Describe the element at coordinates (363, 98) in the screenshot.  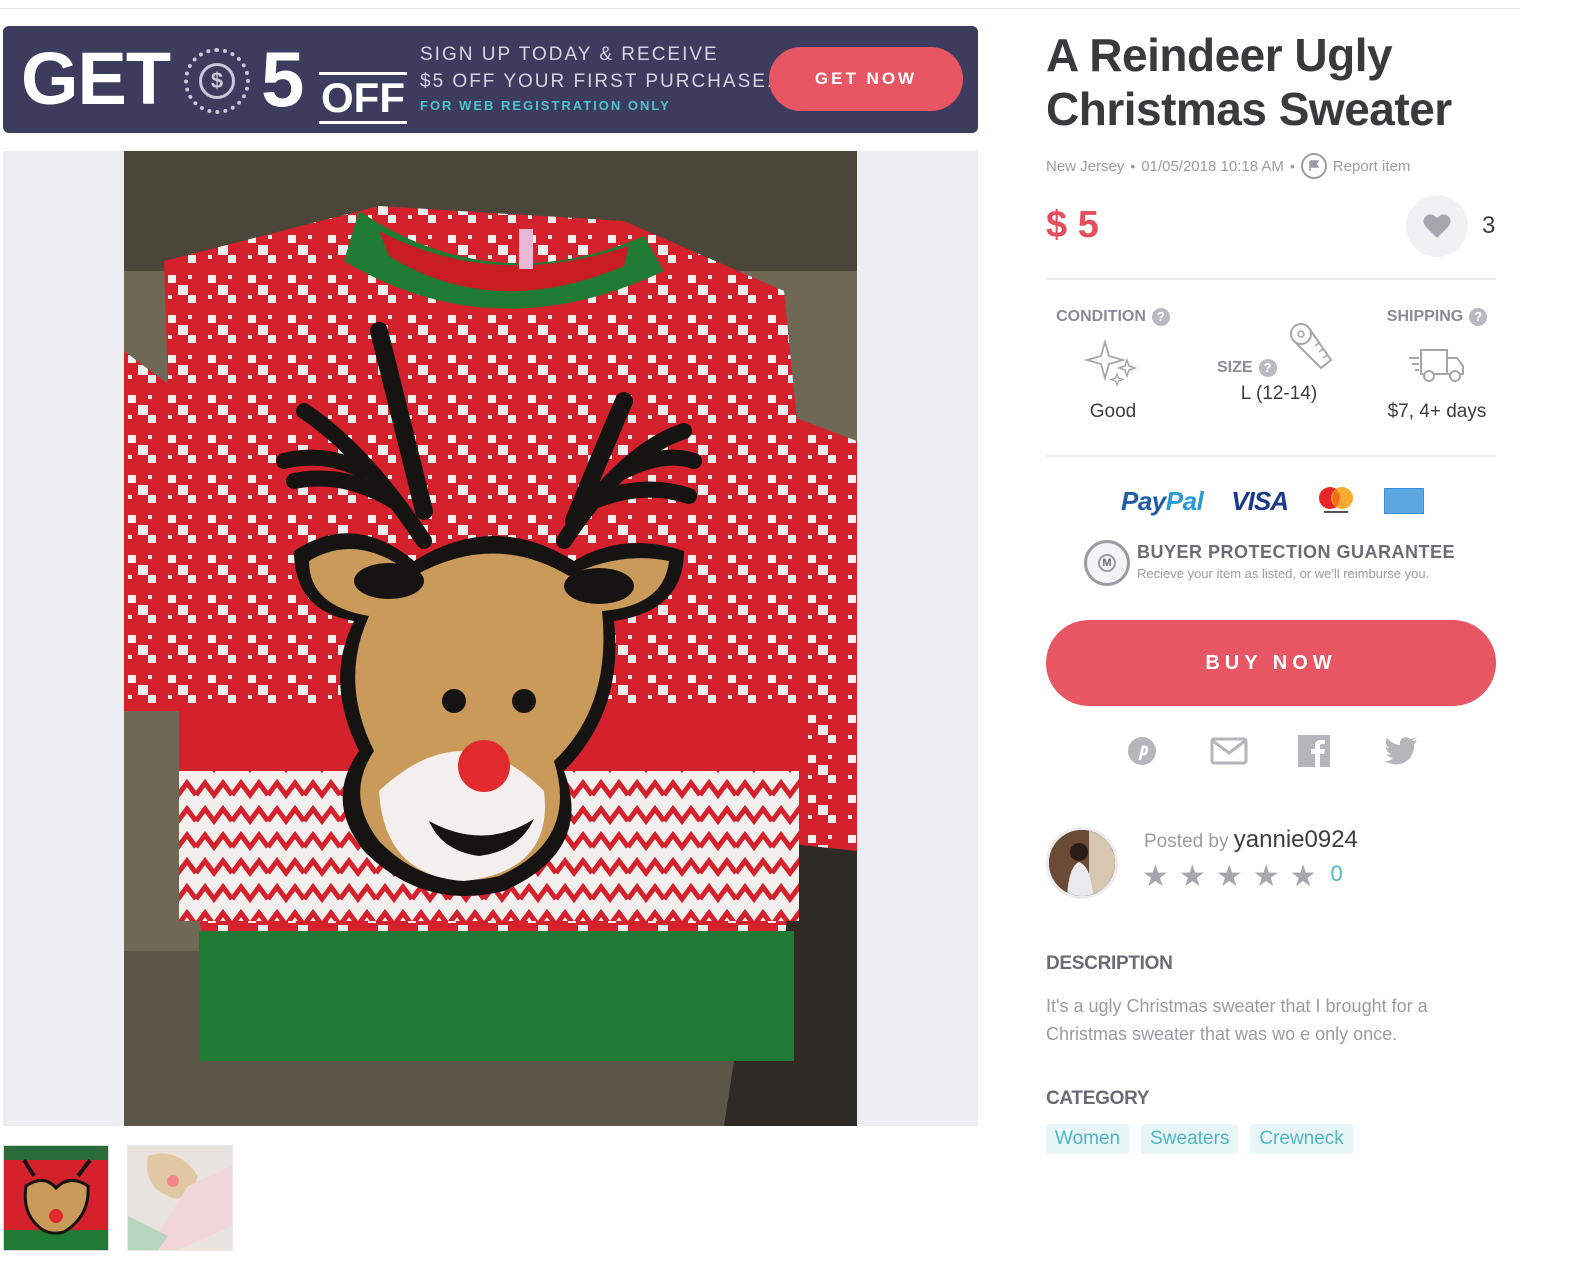
I see `promo-off-text: OFF` at that location.